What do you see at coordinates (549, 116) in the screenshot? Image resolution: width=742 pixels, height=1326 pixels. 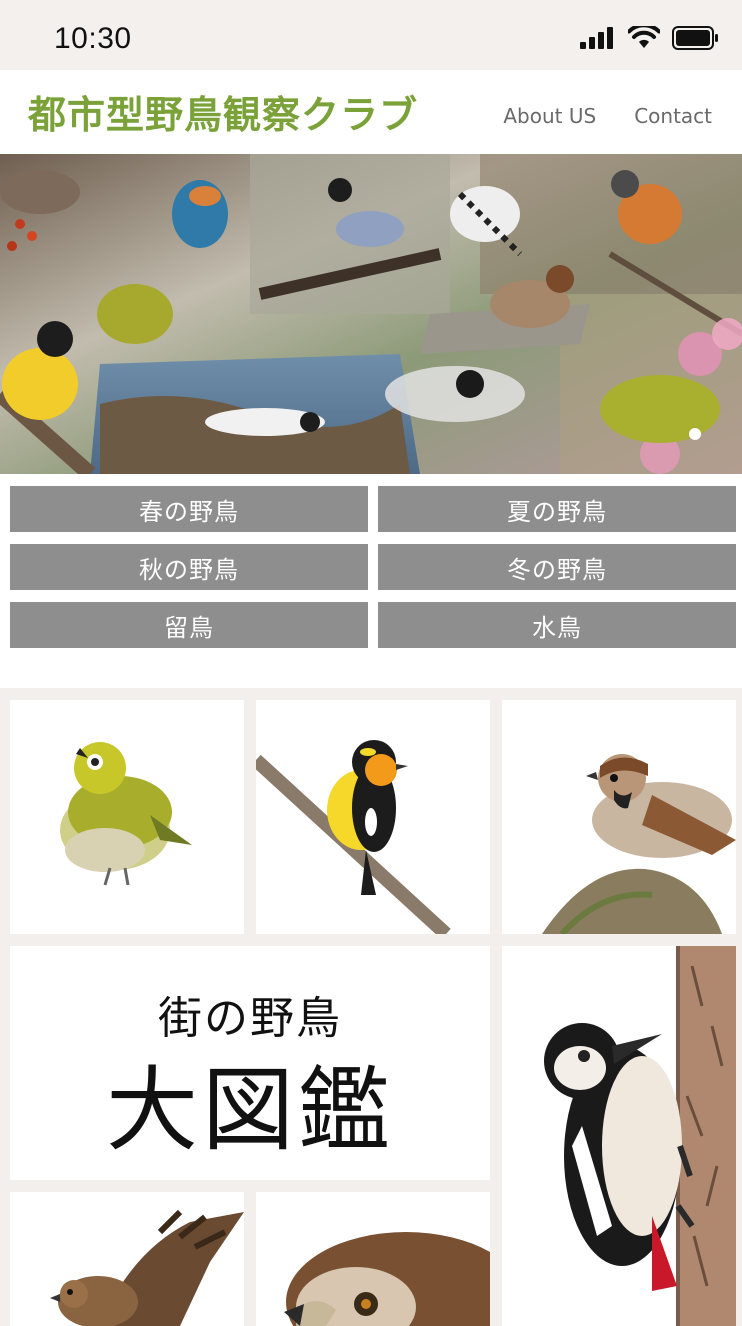 I see `nav-about-link: About US` at bounding box center [549, 116].